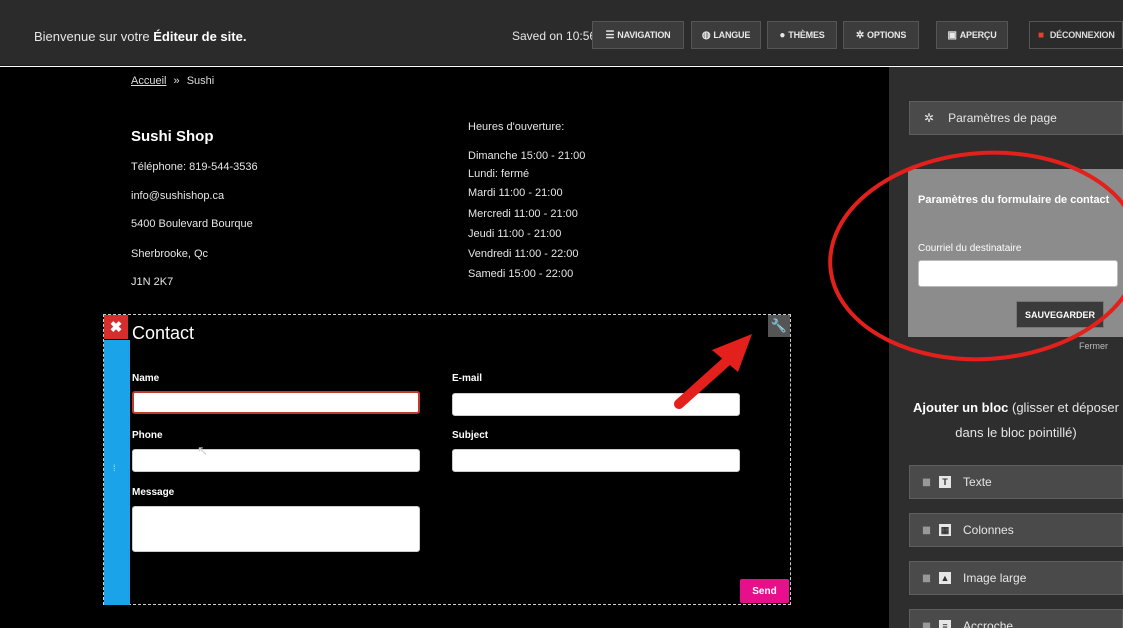 Image resolution: width=1123 pixels, height=628 pixels. What do you see at coordinates (1041, 35) in the screenshot?
I see `logout-icon: ■` at bounding box center [1041, 35].